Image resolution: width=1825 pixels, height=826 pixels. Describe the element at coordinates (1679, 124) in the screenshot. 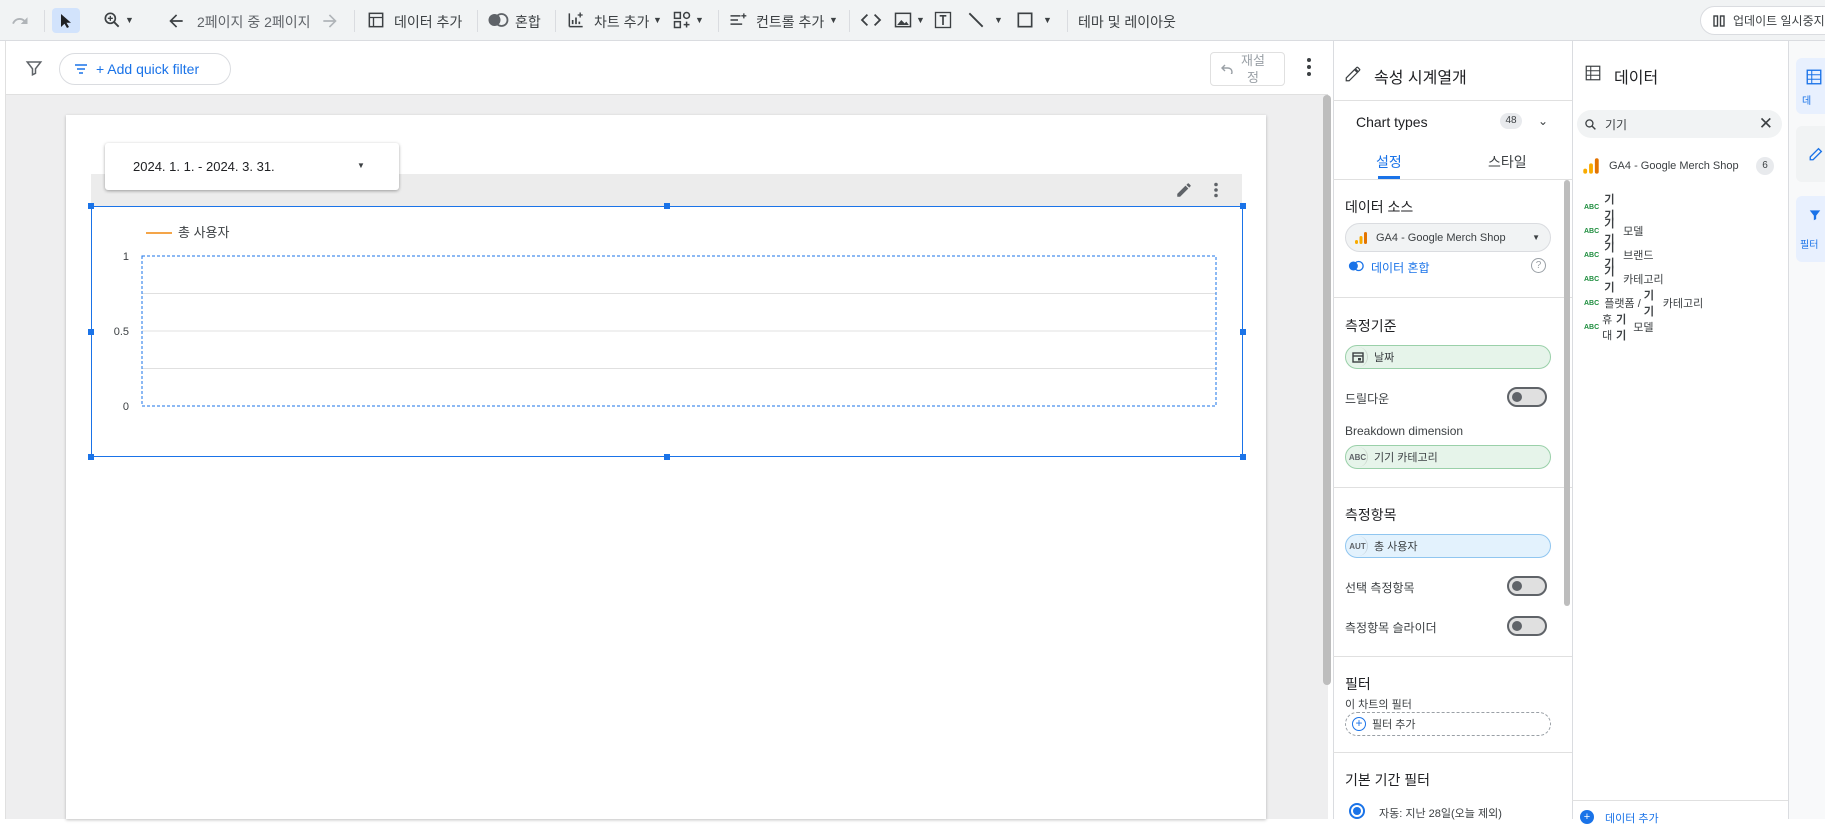

I see `field-search-box: 기기 ✕` at that location.